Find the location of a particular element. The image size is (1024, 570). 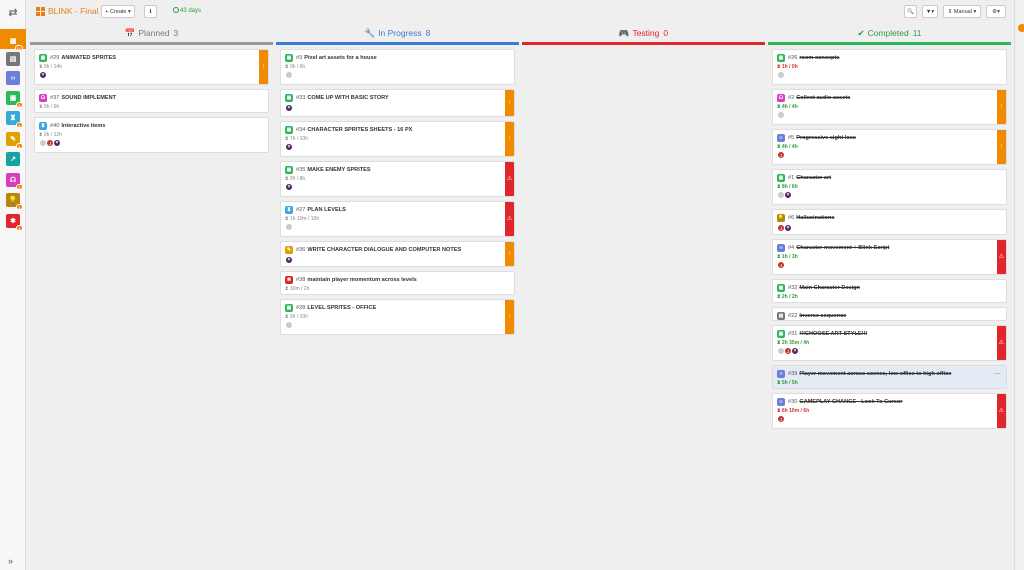

time-value: 30m / 2h is located at coordinates (299, 288).